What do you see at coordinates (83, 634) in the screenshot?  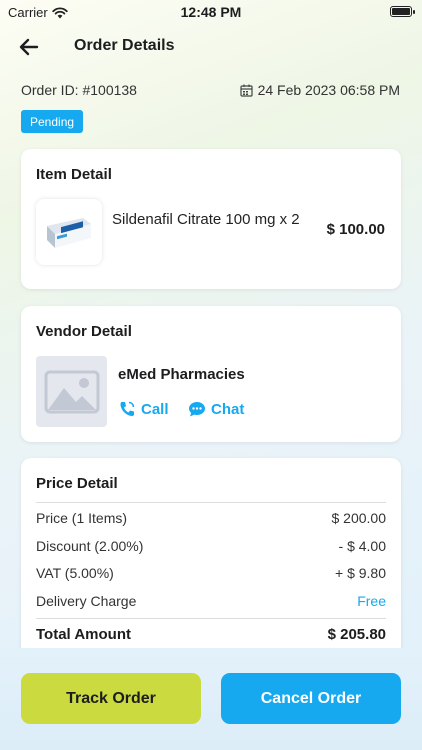 I see `total-label: Total Amount` at bounding box center [83, 634].